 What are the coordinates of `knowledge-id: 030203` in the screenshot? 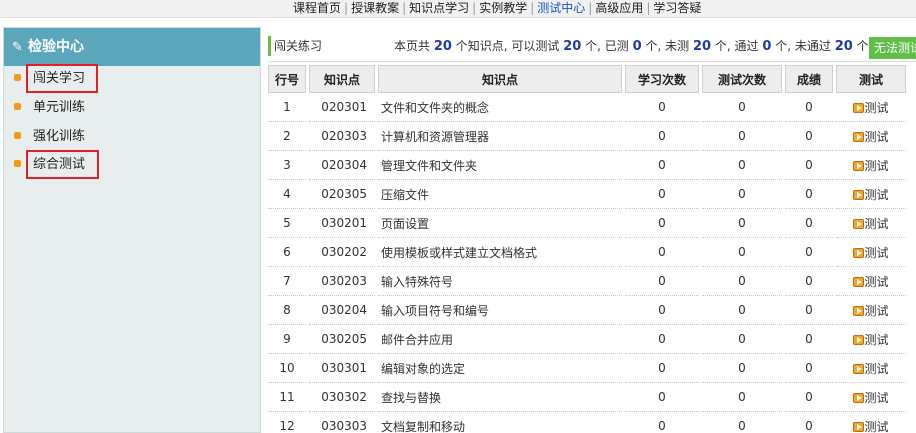 It's located at (342, 281).